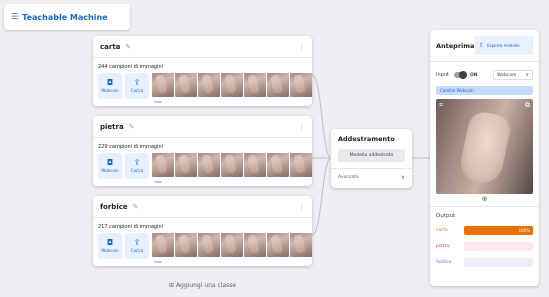  Describe the element at coordinates (444, 262) in the screenshot. I see `output-class-name: forbice` at that location.